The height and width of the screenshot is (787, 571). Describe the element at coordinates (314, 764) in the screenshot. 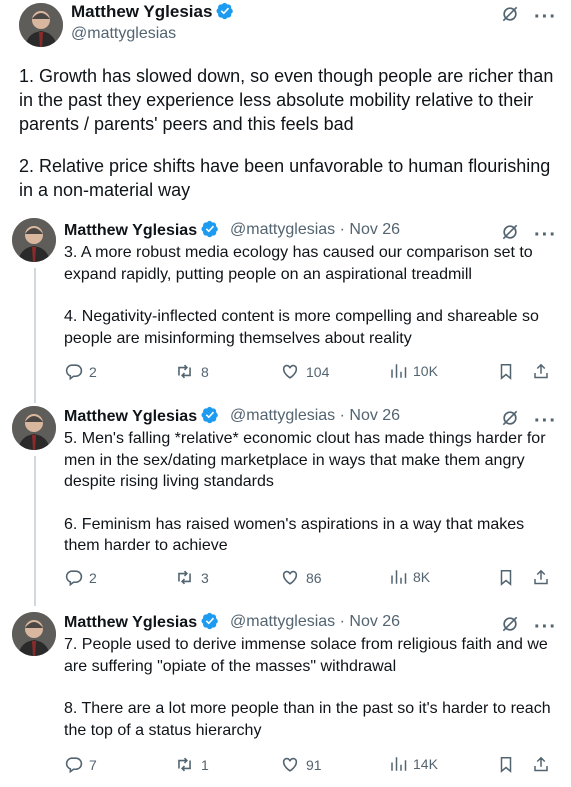

I see `like-count: 91` at that location.